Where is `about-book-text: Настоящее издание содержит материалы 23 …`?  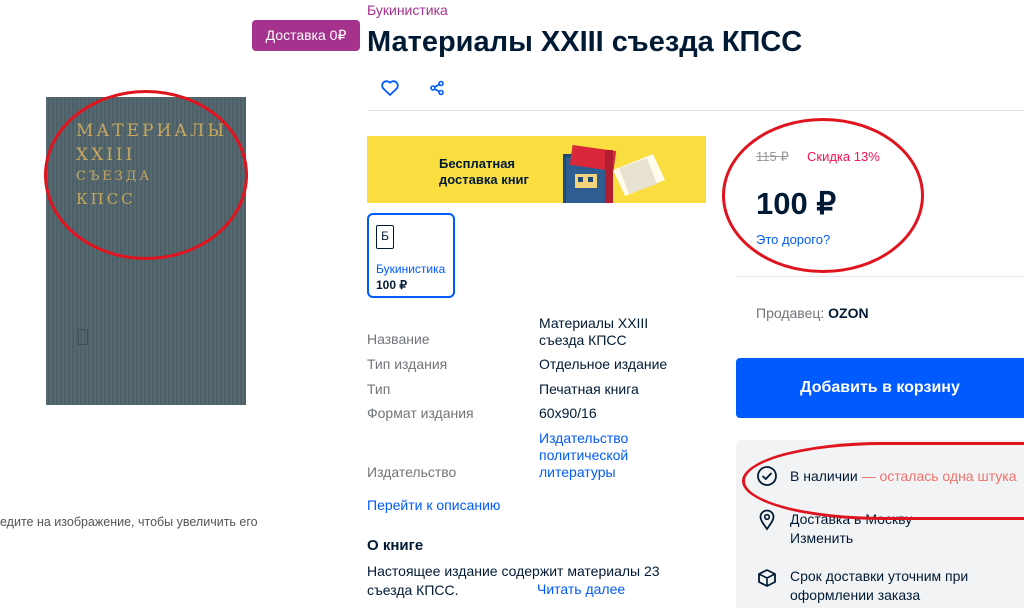
about-book-text: Настоящее издание содержит материалы 23 … is located at coordinates (513, 580).